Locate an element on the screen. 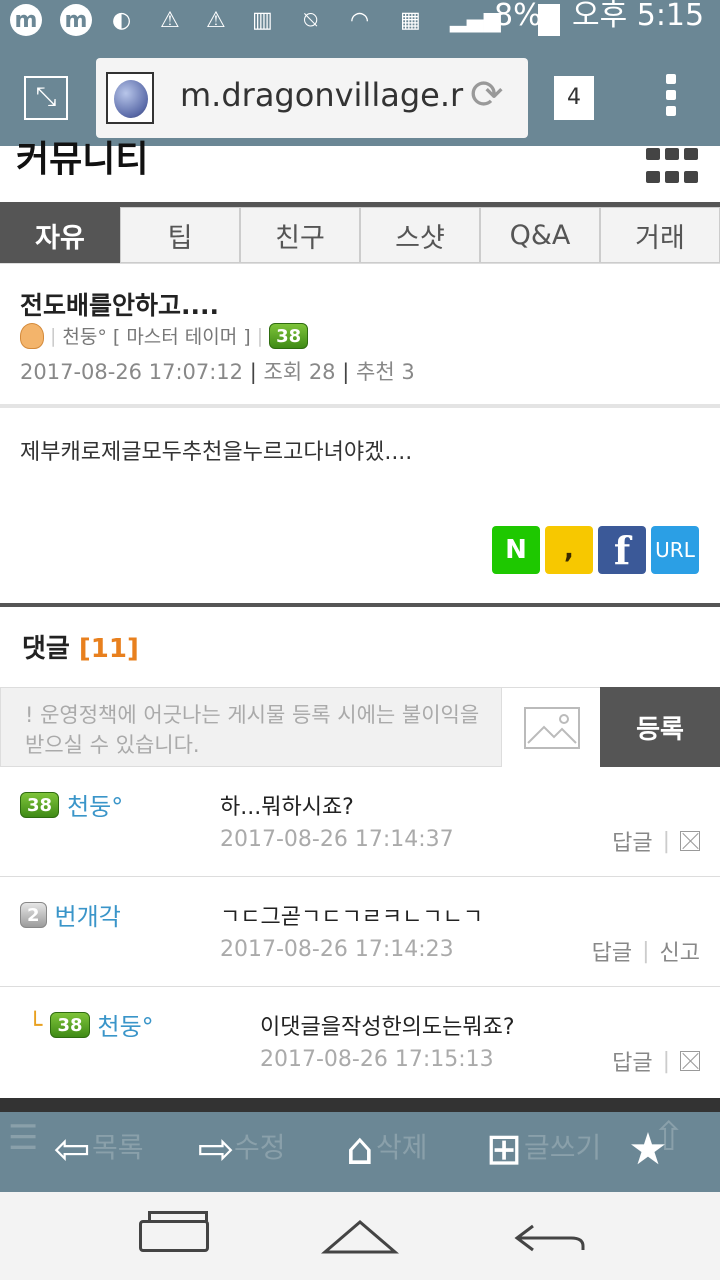 The image size is (720, 1280). comment-text: 이댓글을작성한의도는뭐죠? is located at coordinates (387, 1027).